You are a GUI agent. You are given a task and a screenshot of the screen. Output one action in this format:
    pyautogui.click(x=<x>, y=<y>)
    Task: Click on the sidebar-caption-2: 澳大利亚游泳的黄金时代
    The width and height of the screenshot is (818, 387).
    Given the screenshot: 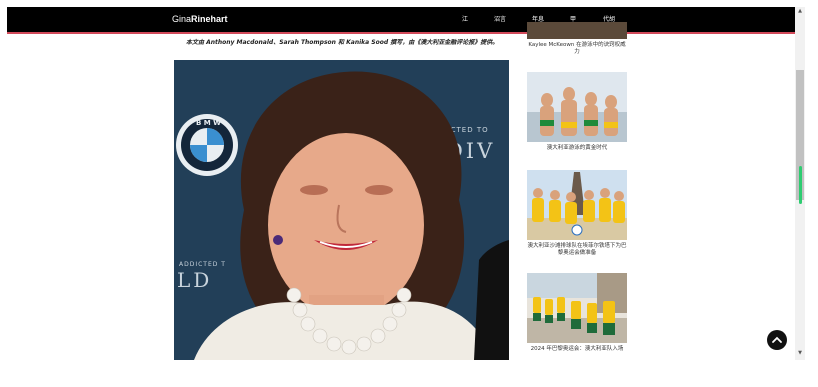 What is the action you would take?
    pyautogui.click(x=577, y=148)
    